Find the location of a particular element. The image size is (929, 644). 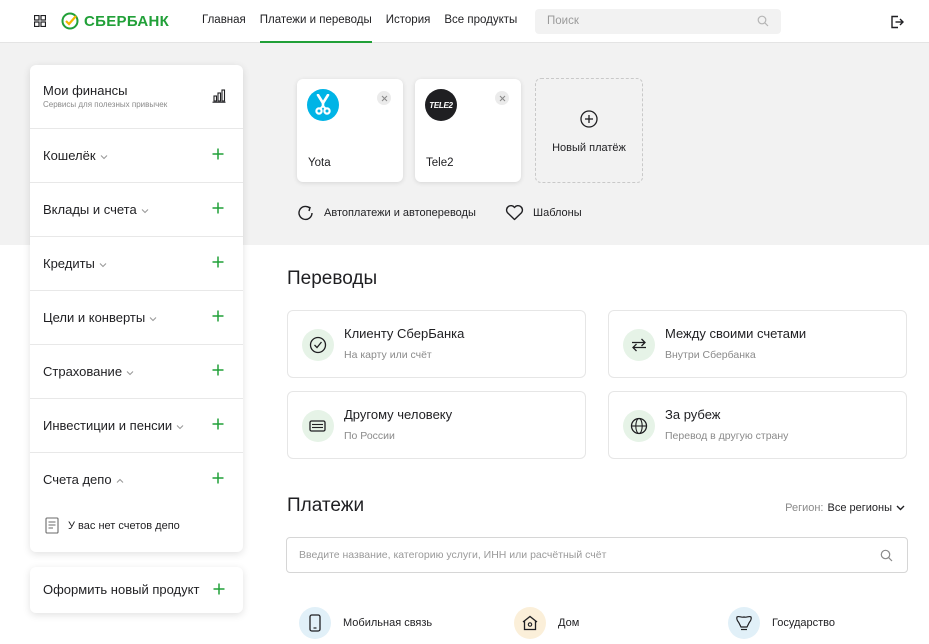

depo-empty-text: У вас нет счетов депо is located at coordinates (124, 525).